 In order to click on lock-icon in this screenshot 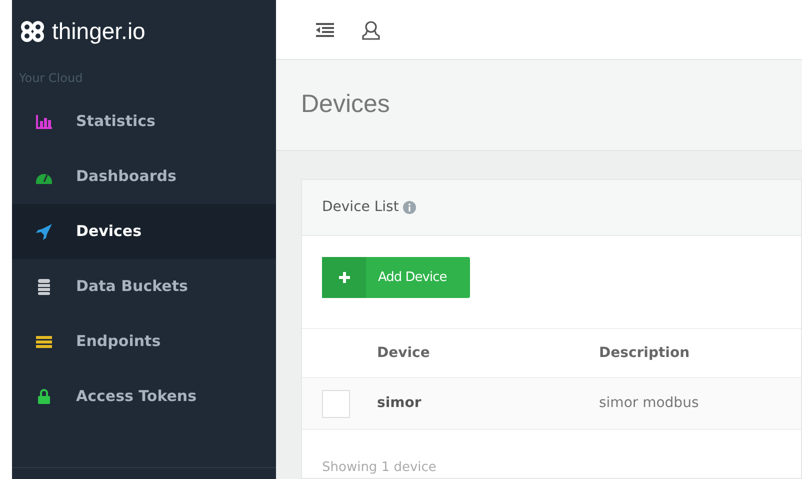, I will do `click(44, 396)`.